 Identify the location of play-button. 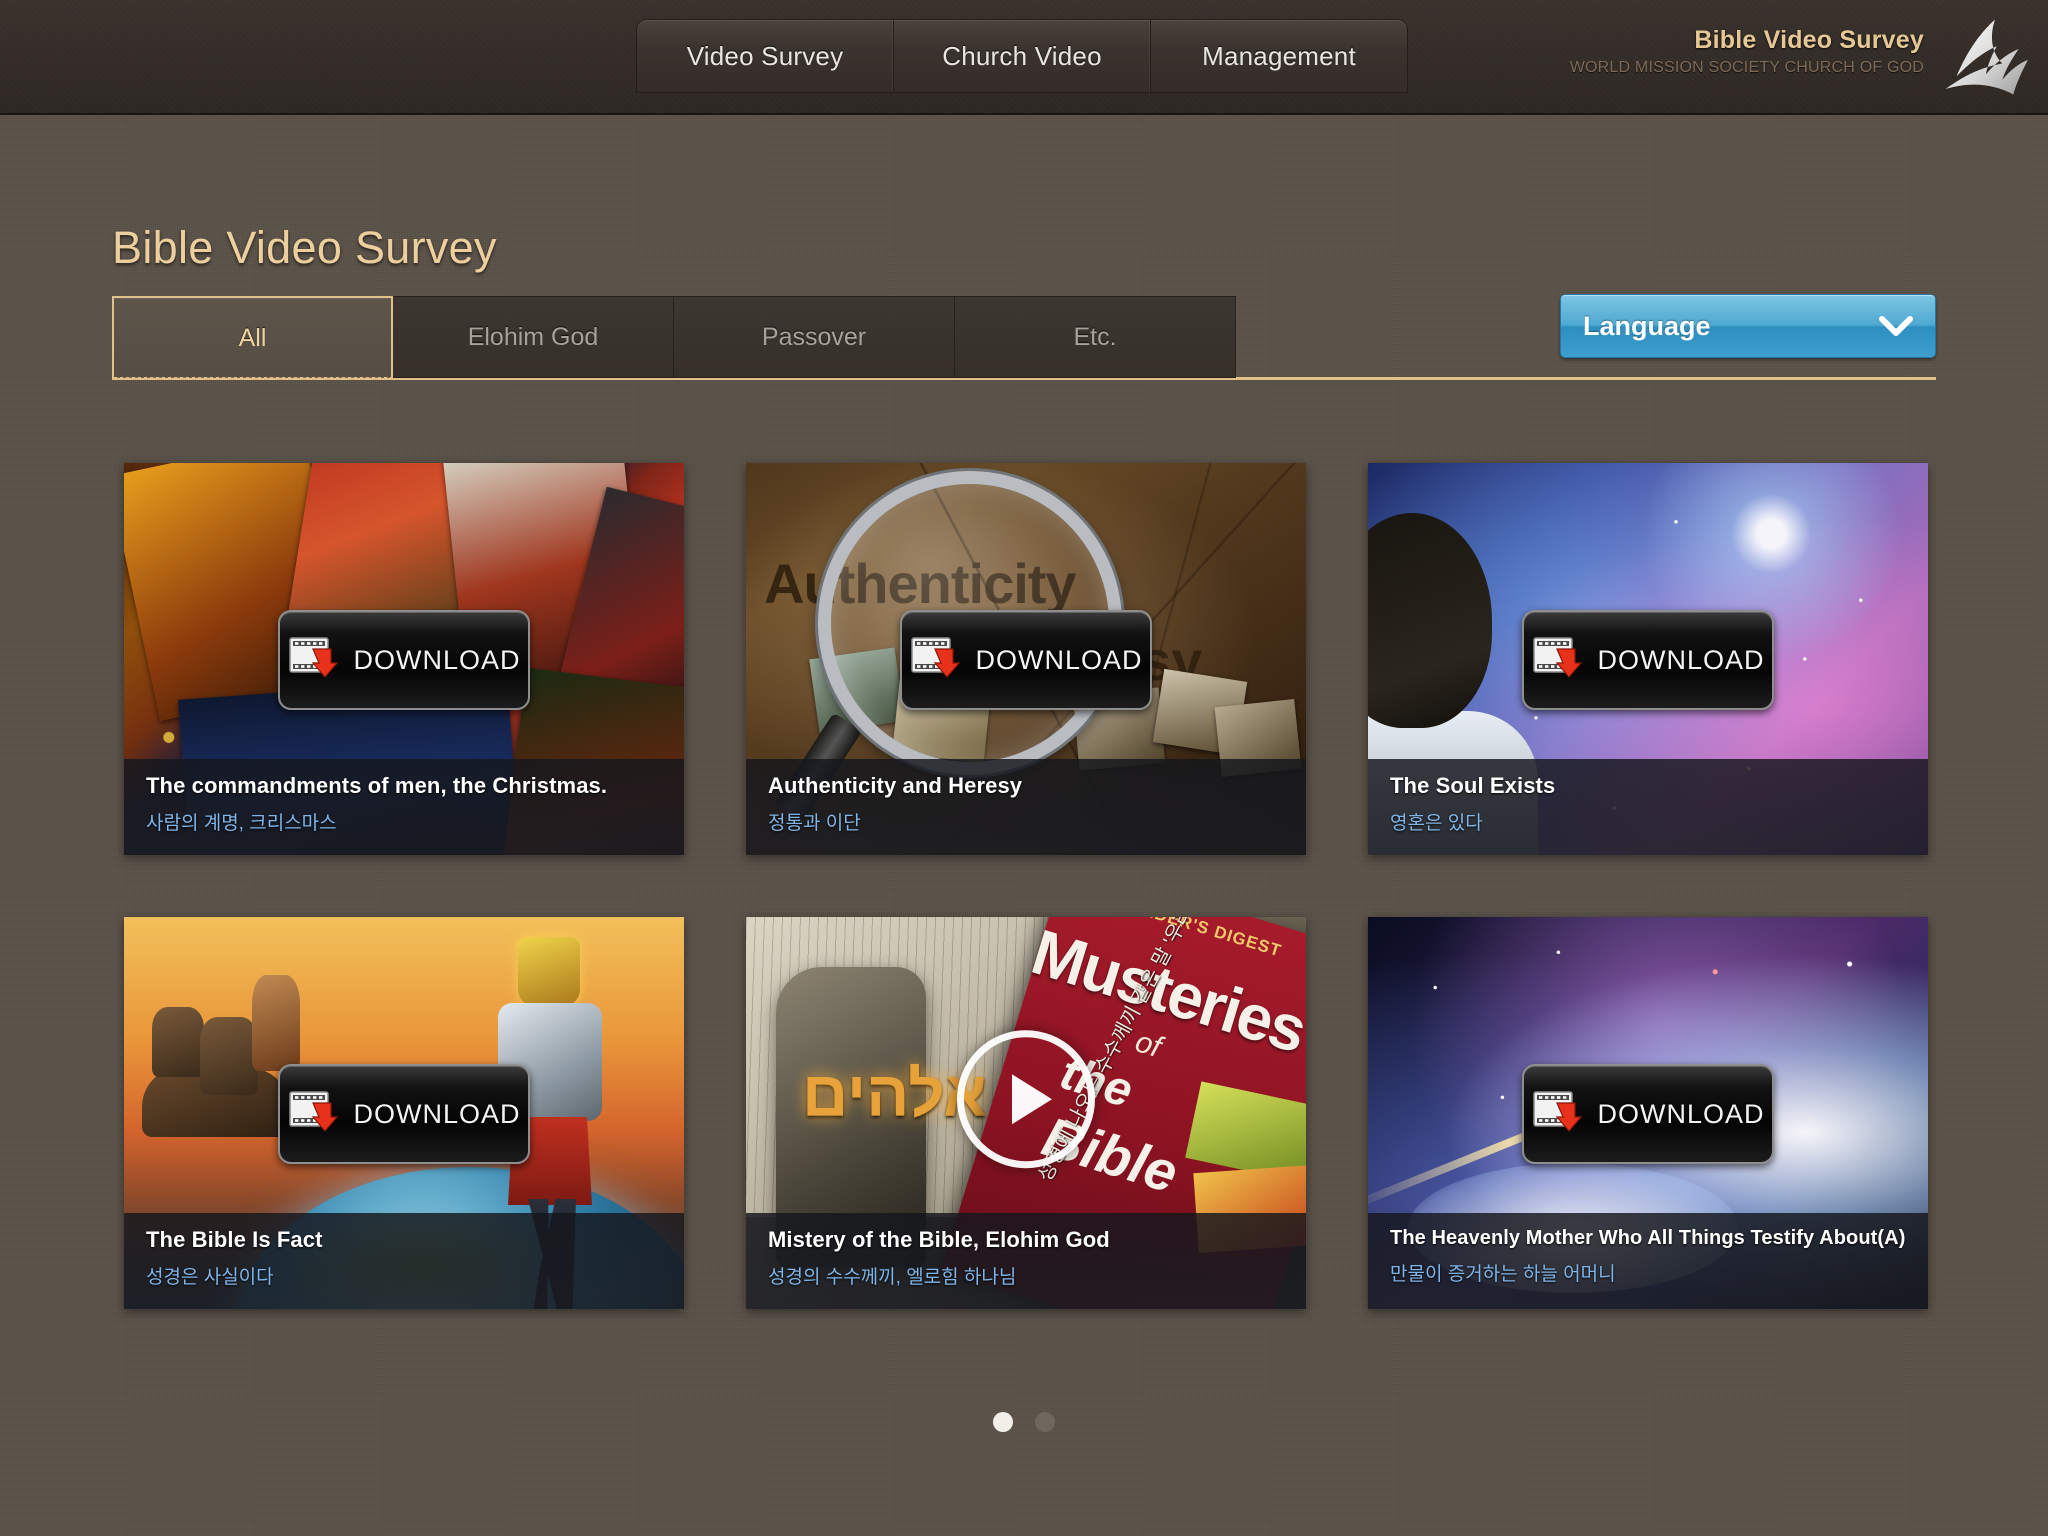
(1026, 1099).